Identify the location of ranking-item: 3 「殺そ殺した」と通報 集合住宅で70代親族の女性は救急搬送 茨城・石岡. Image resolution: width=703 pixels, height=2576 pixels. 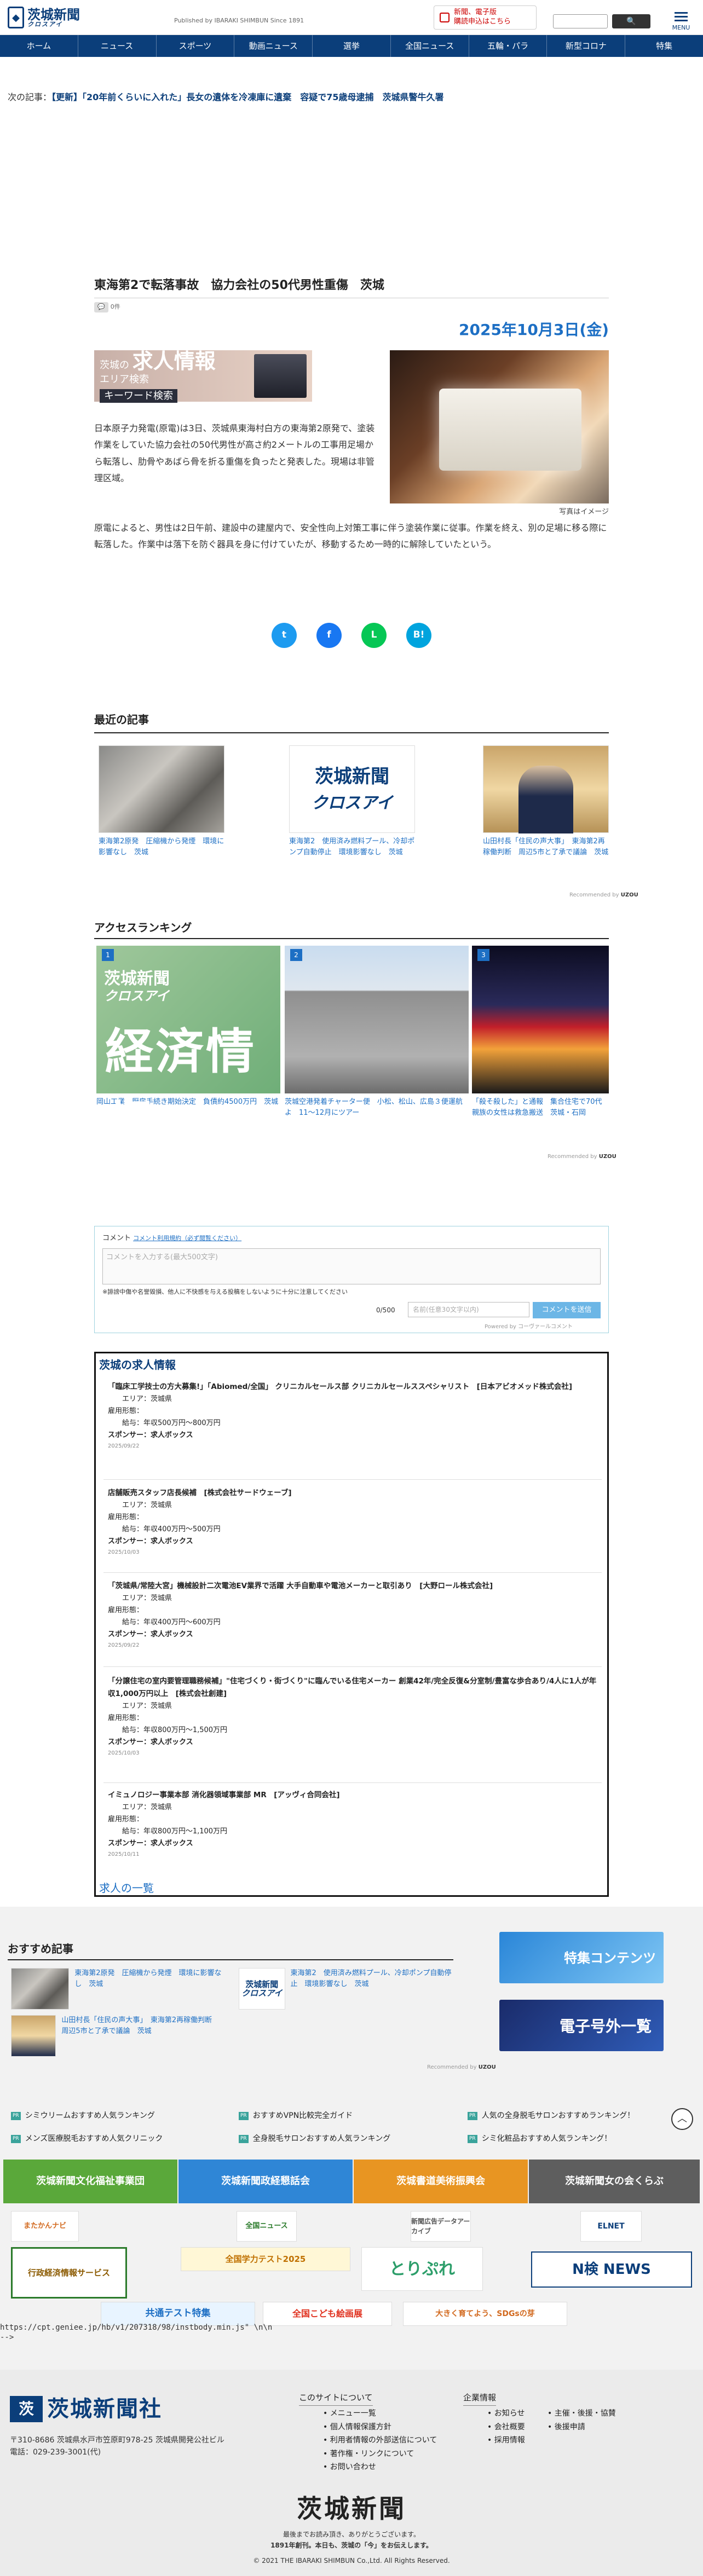
(540, 1032).